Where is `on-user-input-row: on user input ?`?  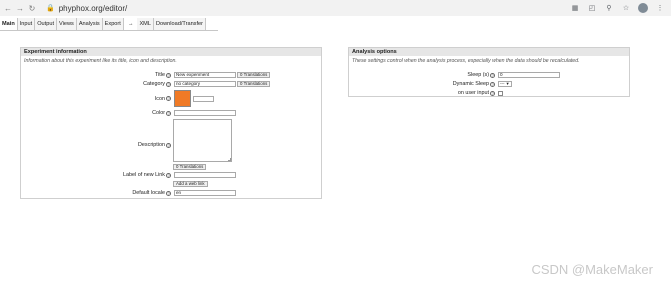 on-user-input-row: on user input ? is located at coordinates (426, 93).